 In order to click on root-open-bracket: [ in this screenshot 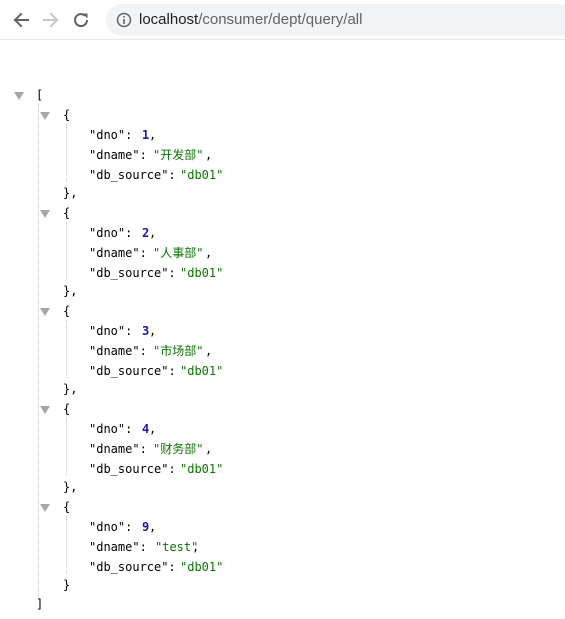, I will do `click(40, 95)`.